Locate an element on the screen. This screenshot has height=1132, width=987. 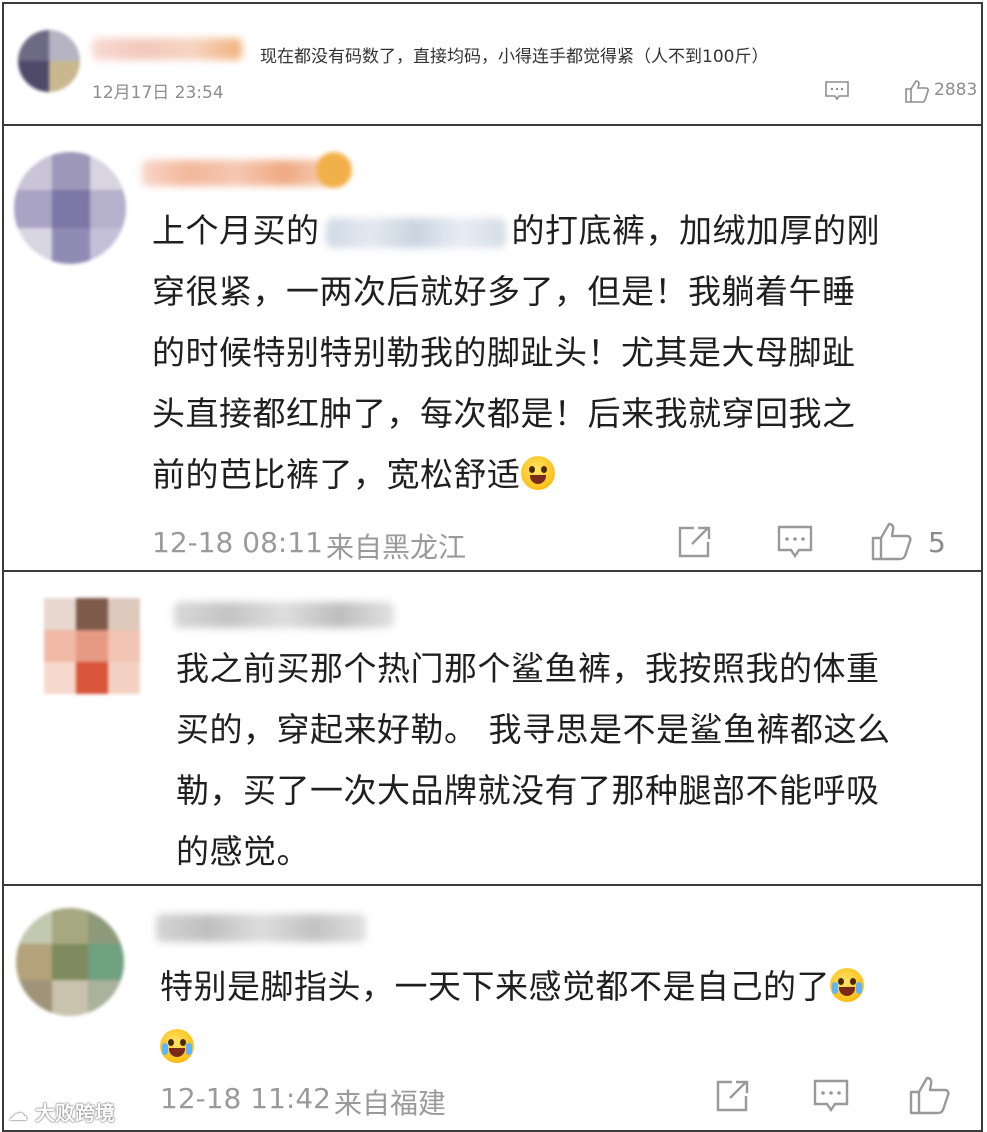
watermark-text: 大败跨境 is located at coordinates (74, 1113).